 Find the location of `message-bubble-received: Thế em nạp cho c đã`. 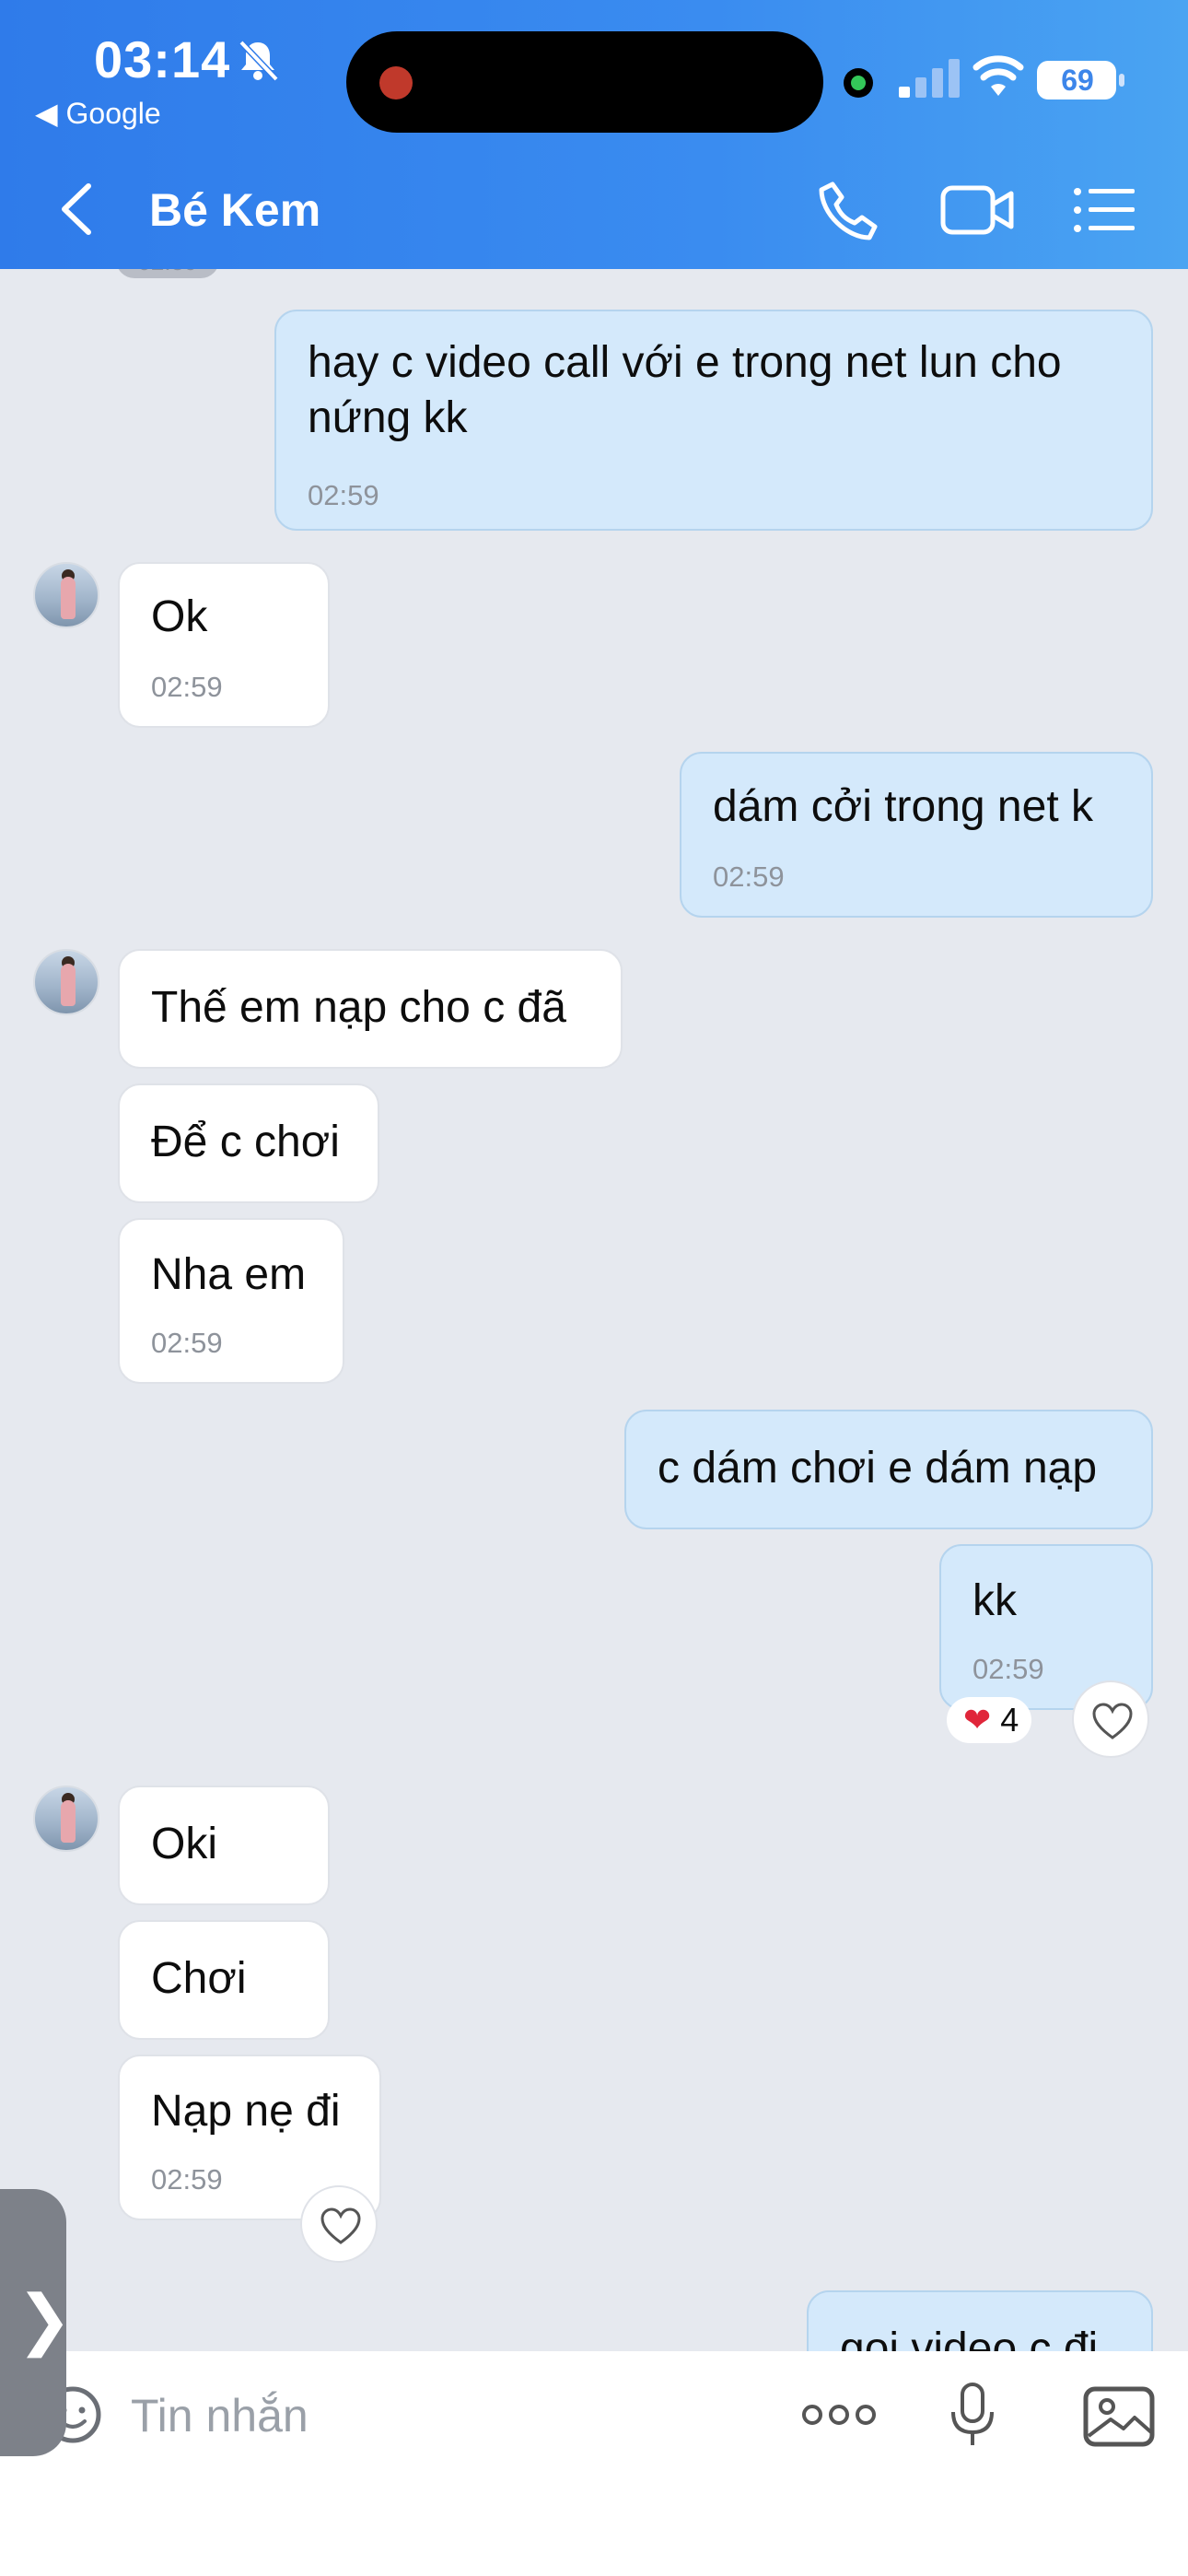

message-bubble-received: Thế em nạp cho c đã is located at coordinates (370, 1009).